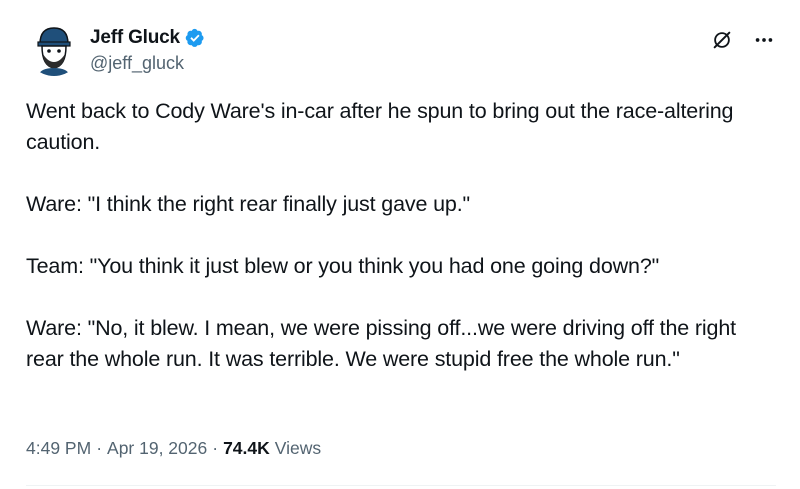 The height and width of the screenshot is (489, 800). I want to click on author-handle: @jeff_gluck, so click(147, 63).